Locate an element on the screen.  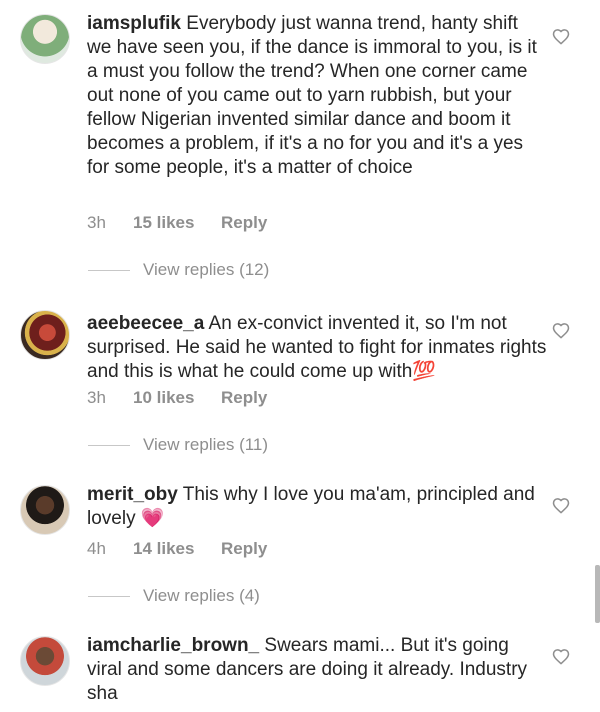
comment-likes: 10 likes is located at coordinates (177, 398).